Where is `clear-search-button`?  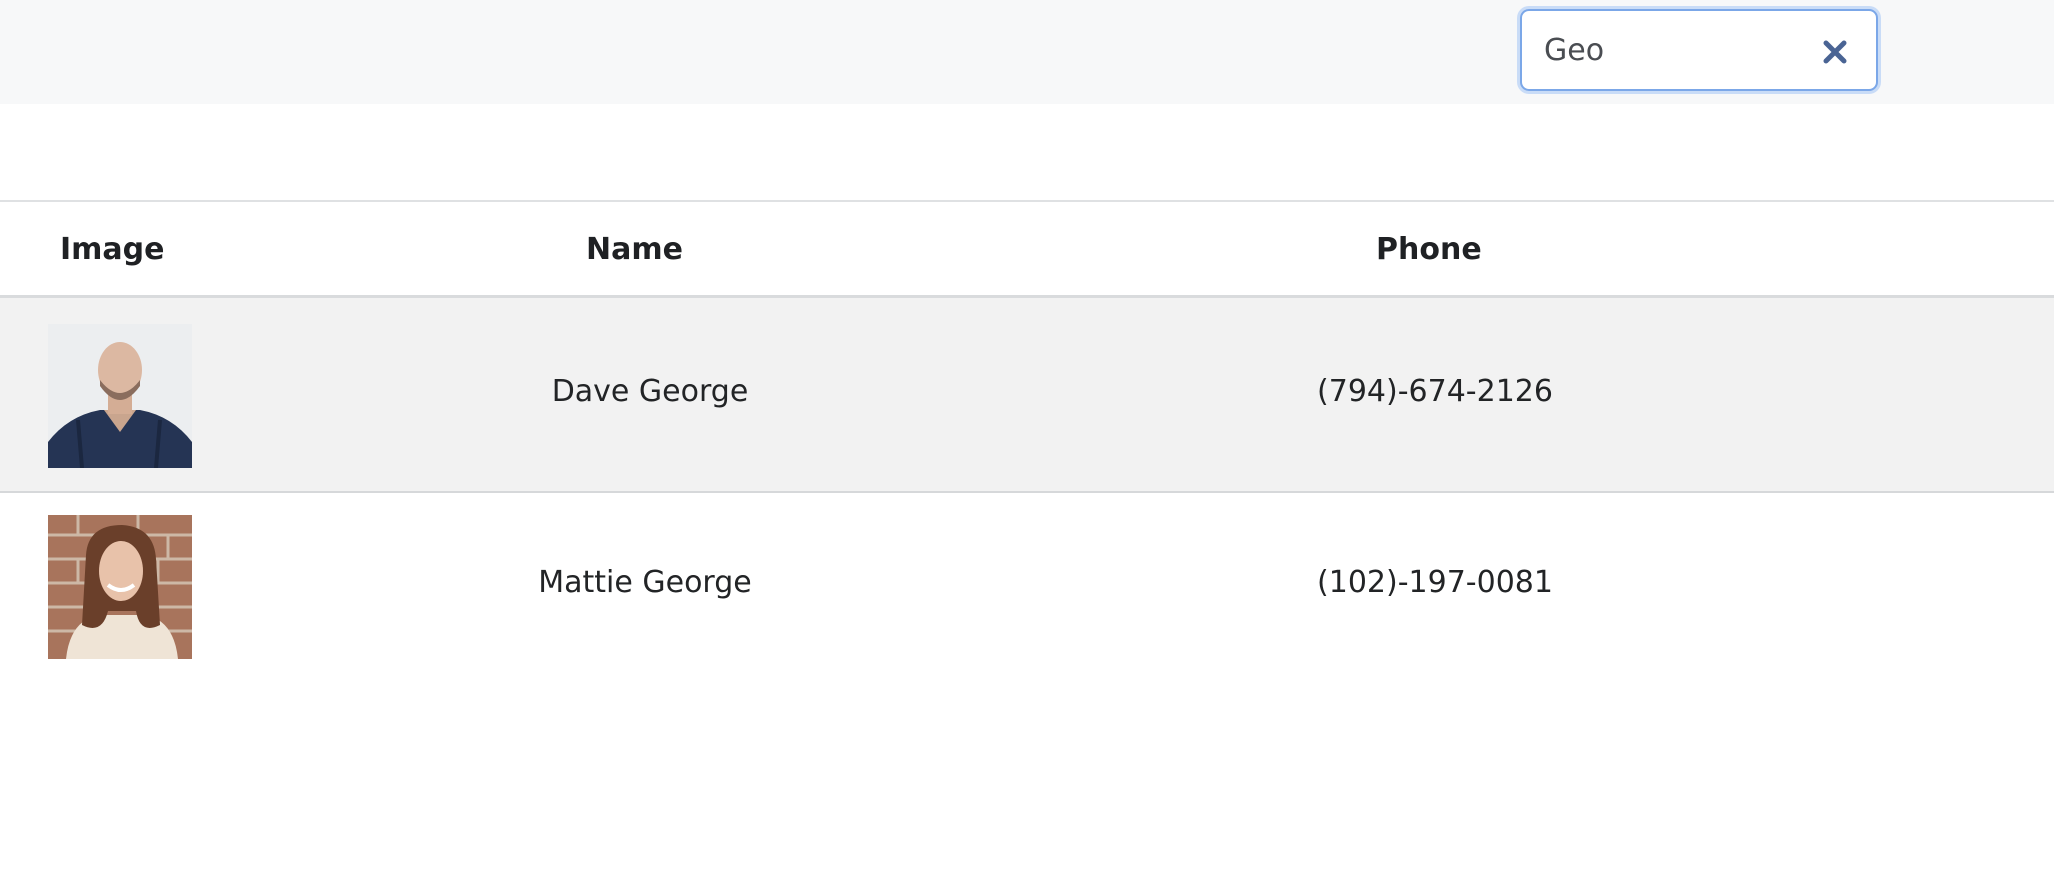 clear-search-button is located at coordinates (1835, 52).